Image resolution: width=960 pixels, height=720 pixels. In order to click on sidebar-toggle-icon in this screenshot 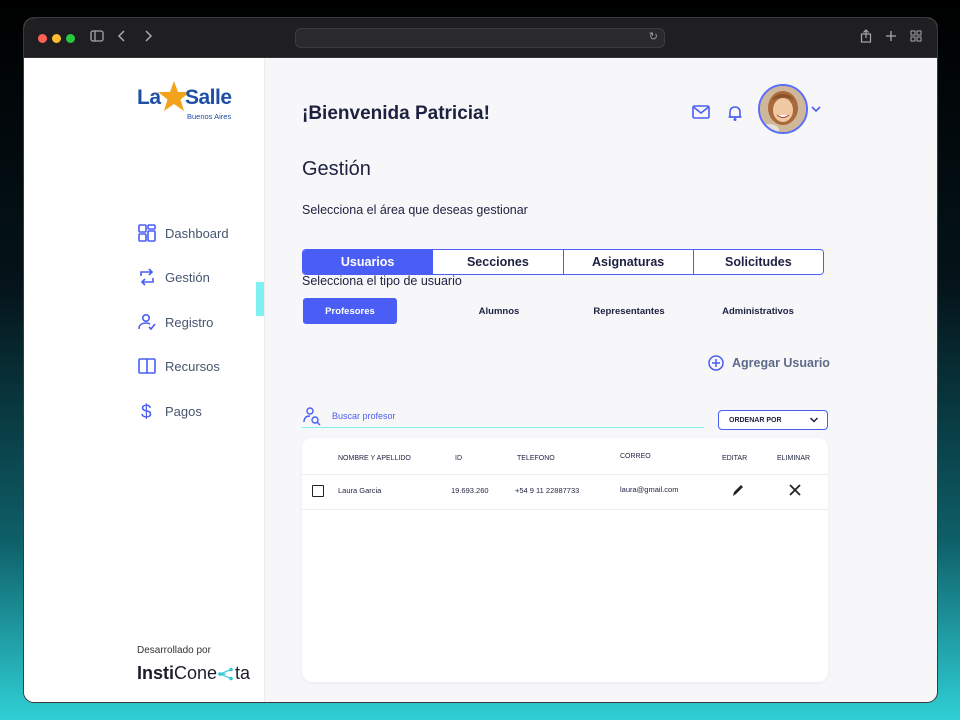, I will do `click(97, 38)`.